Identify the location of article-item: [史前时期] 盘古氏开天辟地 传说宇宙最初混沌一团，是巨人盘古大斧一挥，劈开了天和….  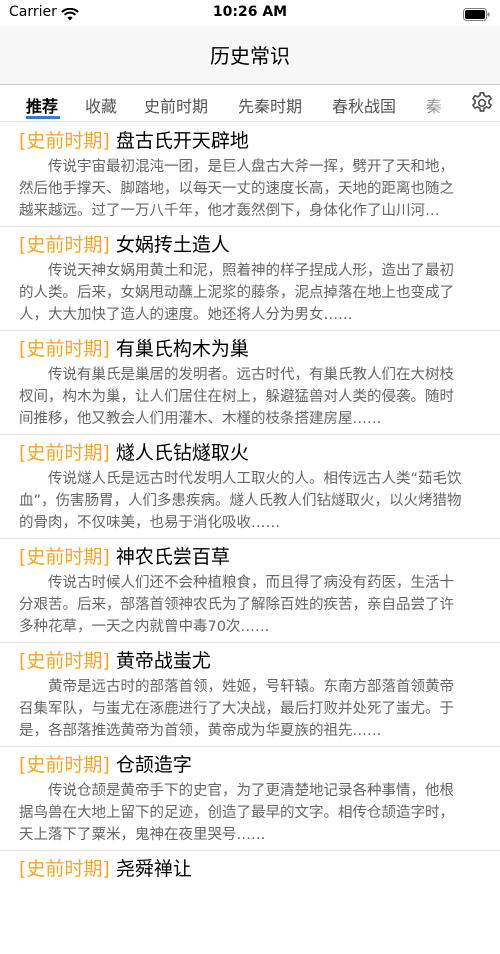
(250, 174).